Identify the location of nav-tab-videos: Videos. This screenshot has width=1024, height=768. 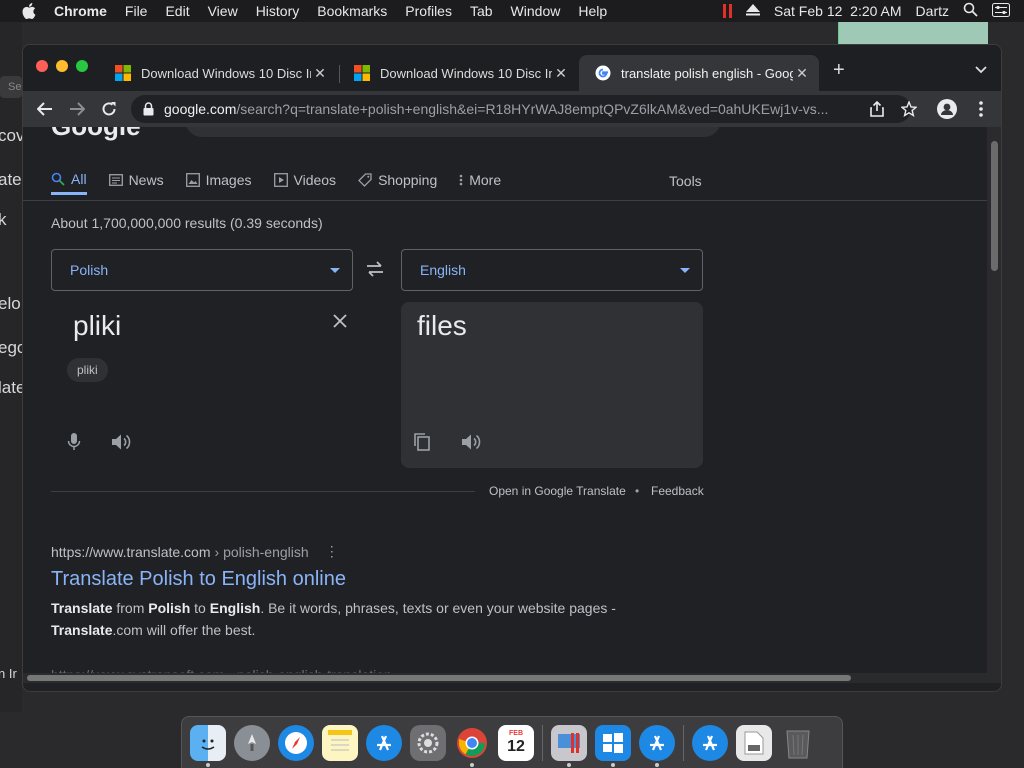
(304, 180).